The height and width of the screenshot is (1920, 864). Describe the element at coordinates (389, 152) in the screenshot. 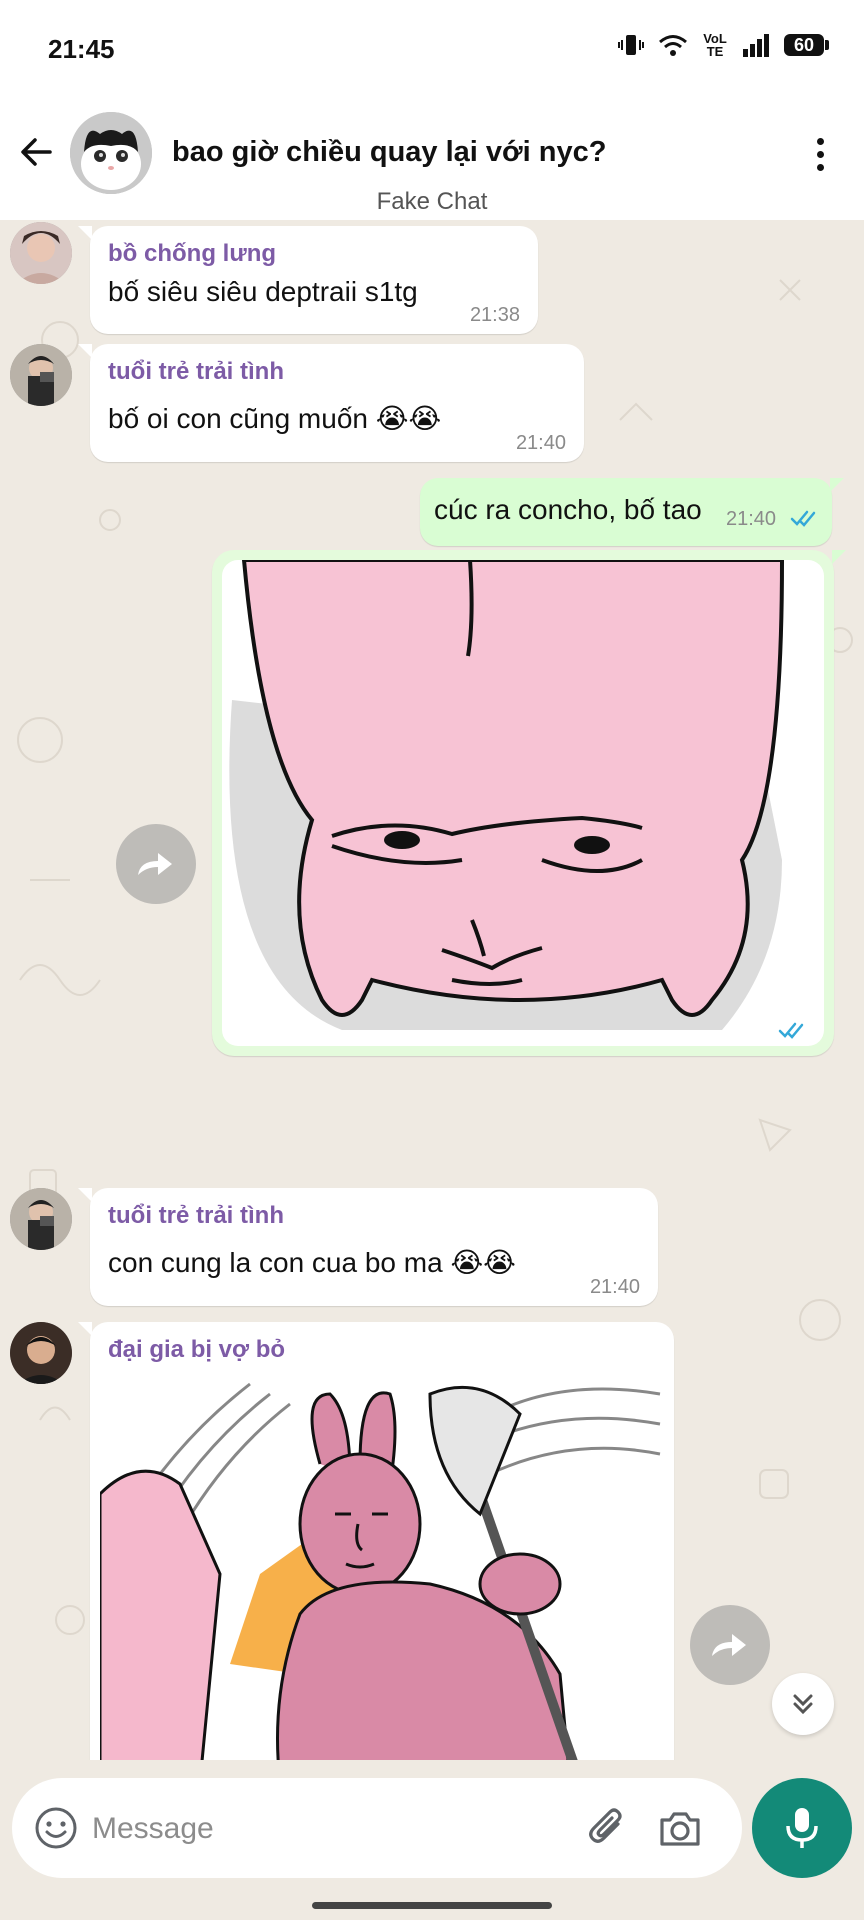

I see `chat-title: bao giờ chiều quay lại với nyc?` at that location.